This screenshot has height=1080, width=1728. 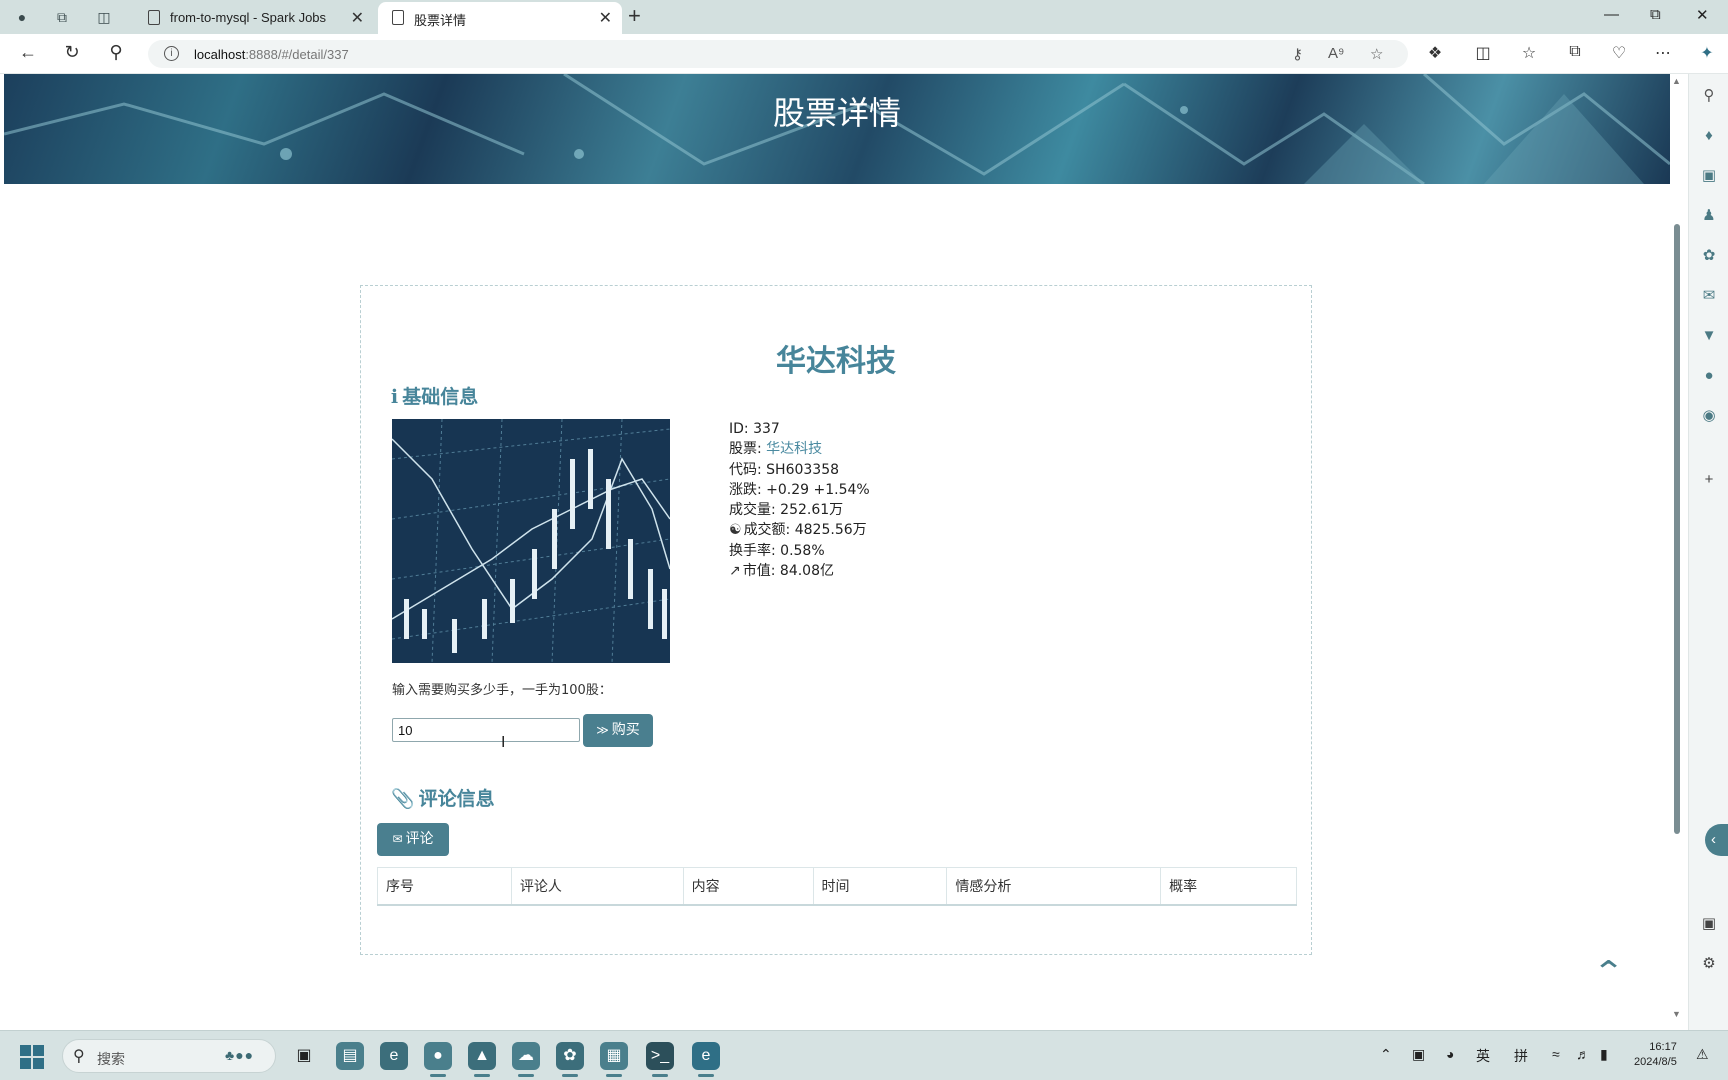 What do you see at coordinates (1663, 53) in the screenshot?
I see `more-menu-icon: ⋯` at bounding box center [1663, 53].